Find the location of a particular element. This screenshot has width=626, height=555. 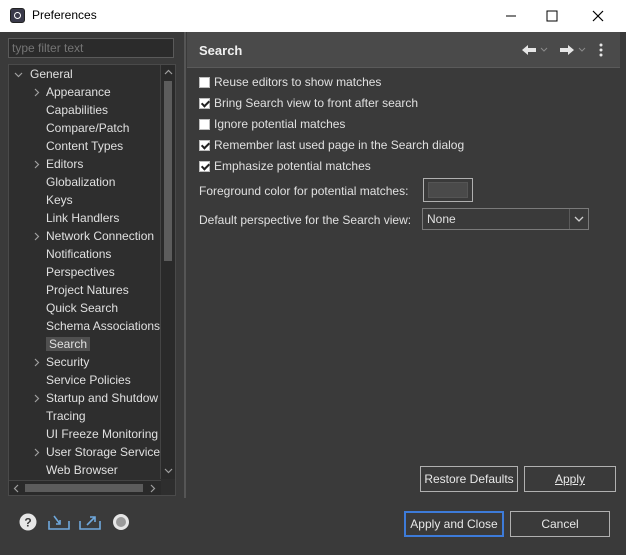

oomph-record-icon is located at coordinates (121, 522).